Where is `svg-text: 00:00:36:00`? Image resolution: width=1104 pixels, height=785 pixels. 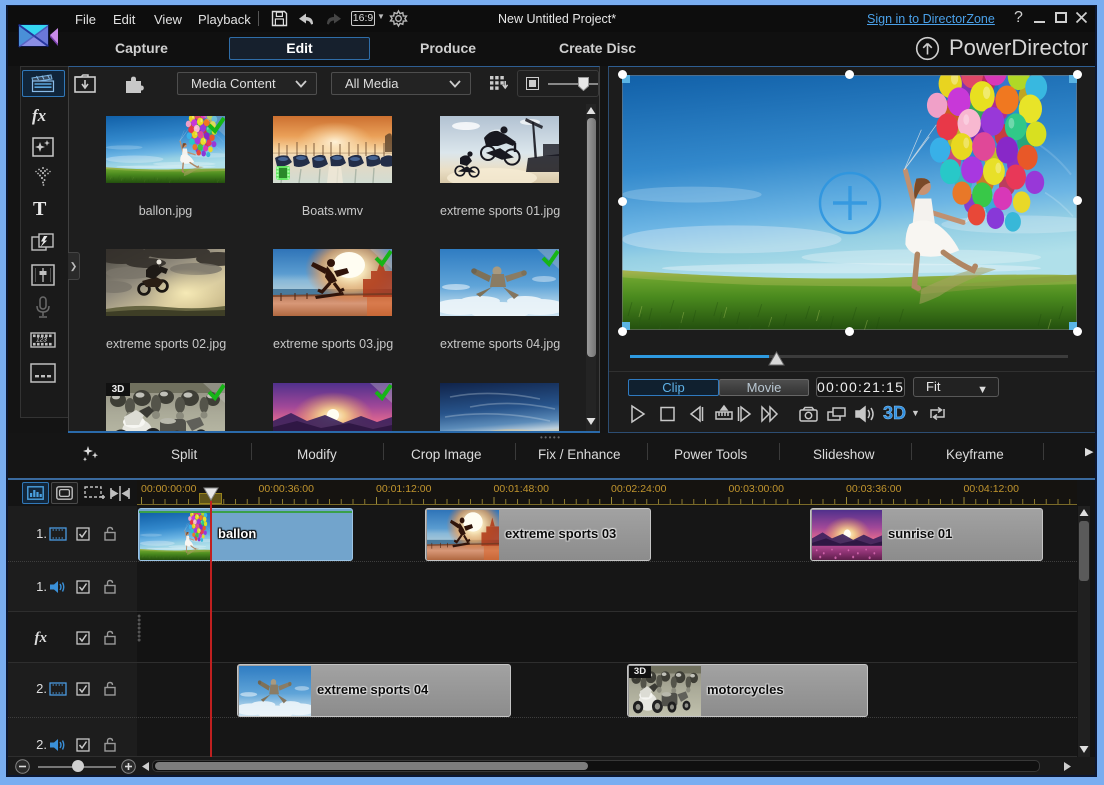
svg-text: 00:00:36:00 is located at coordinates (287, 489).